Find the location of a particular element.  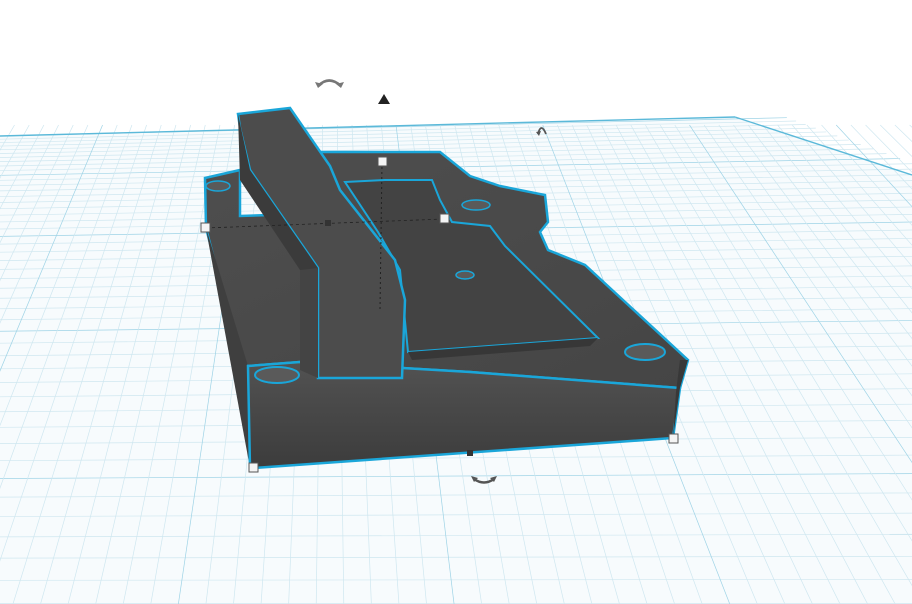

rail-foot is located at coordinates (309, 323).